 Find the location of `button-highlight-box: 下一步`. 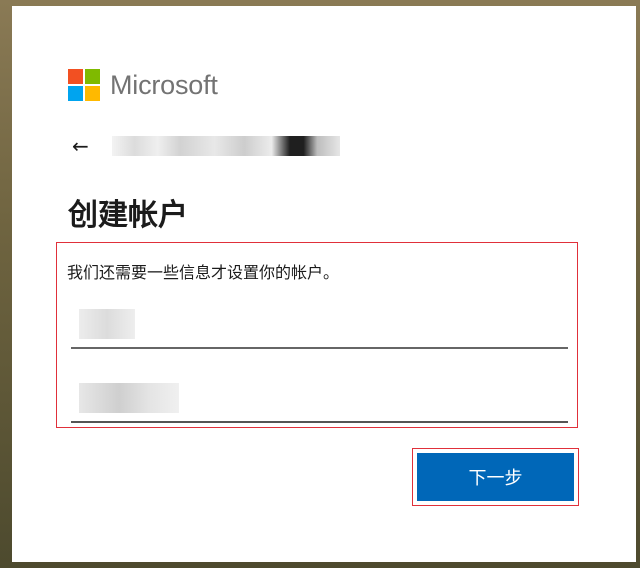

button-highlight-box: 下一步 is located at coordinates (495, 477).